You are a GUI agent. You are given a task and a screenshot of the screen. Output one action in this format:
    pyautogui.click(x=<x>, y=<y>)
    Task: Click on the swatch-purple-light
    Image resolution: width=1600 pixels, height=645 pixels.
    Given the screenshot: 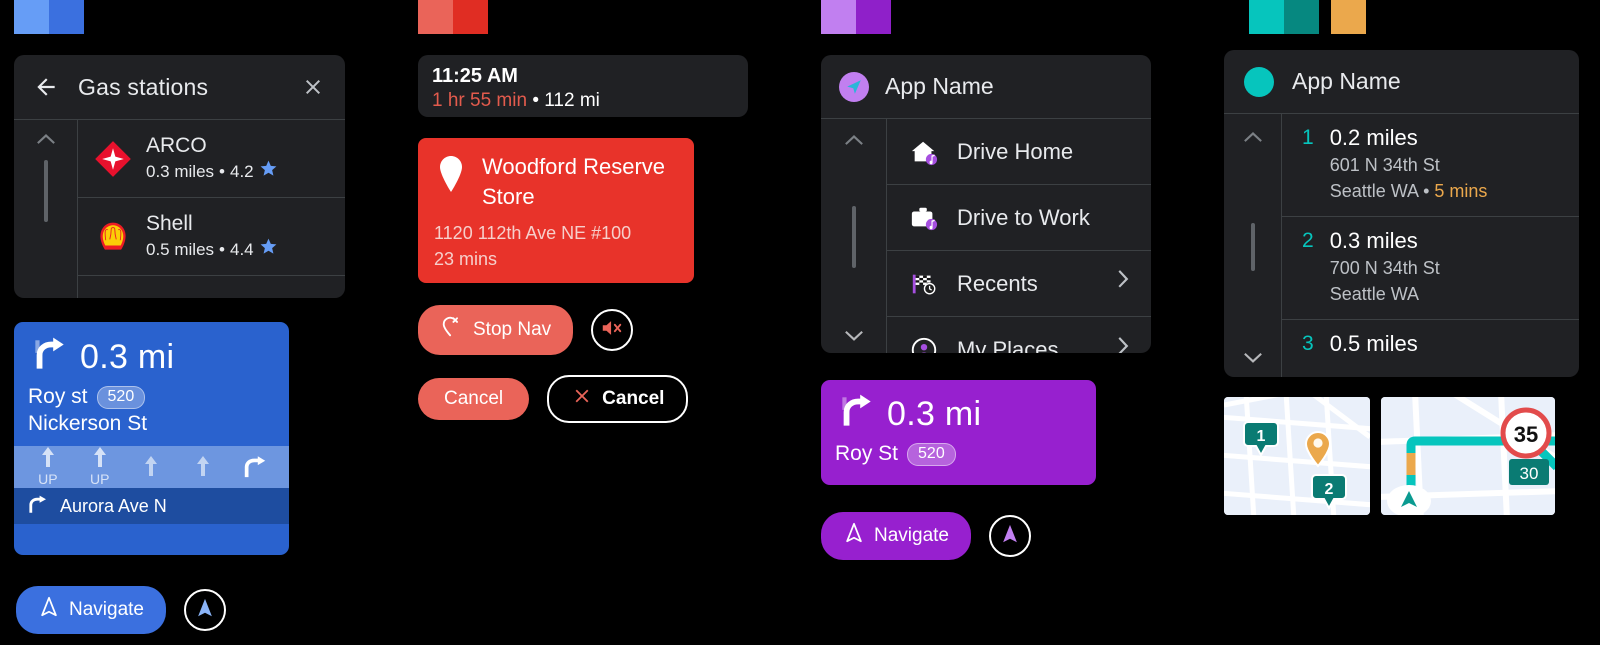 What is the action you would take?
    pyautogui.click(x=838, y=17)
    